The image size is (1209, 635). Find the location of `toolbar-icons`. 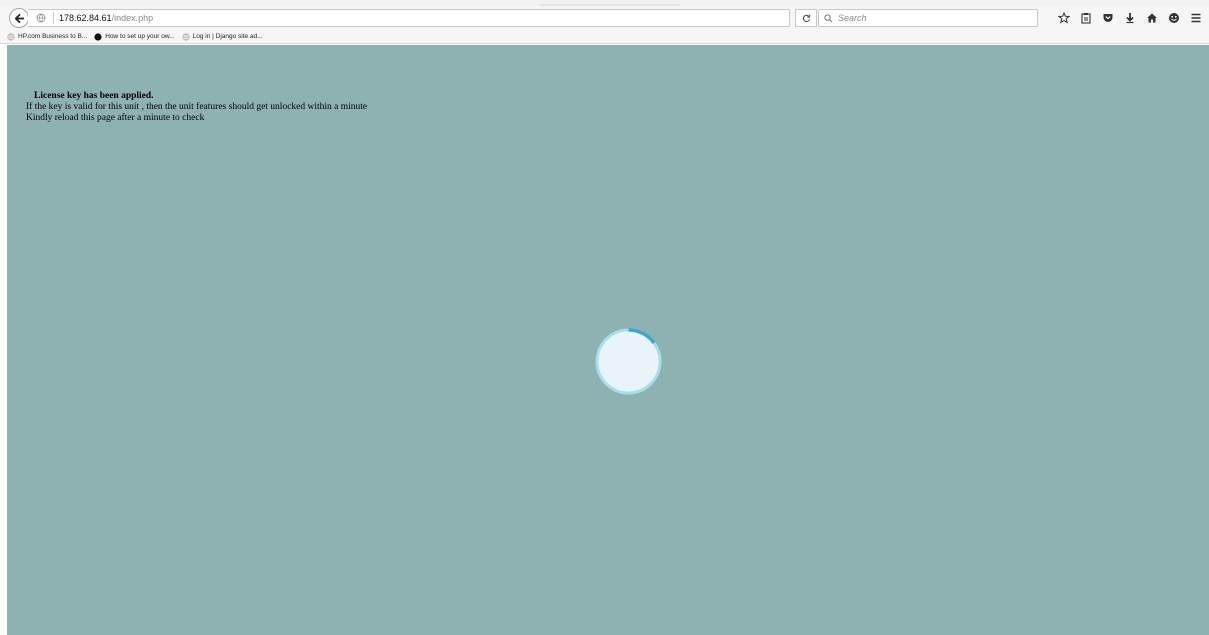

toolbar-icons is located at coordinates (1130, 18).